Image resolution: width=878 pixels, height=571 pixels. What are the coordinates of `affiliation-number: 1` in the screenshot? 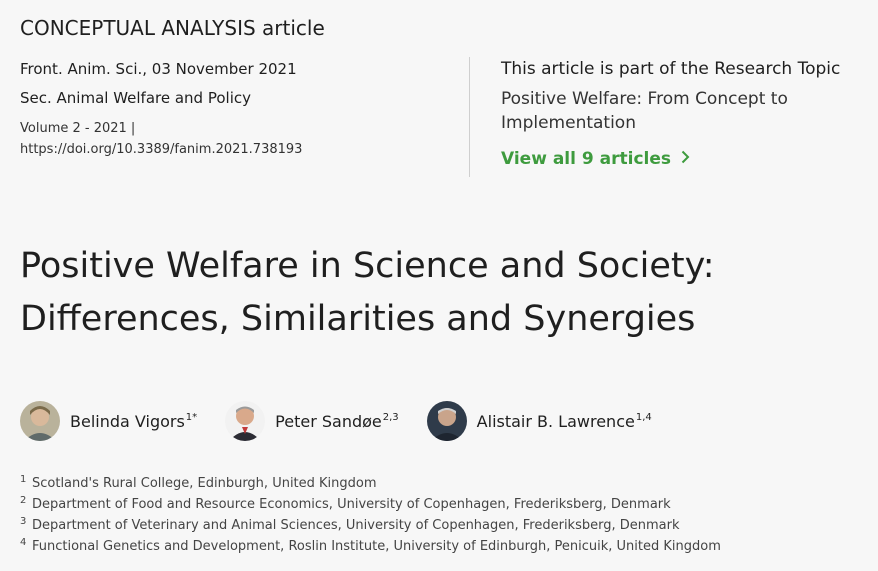 It's located at (23, 479).